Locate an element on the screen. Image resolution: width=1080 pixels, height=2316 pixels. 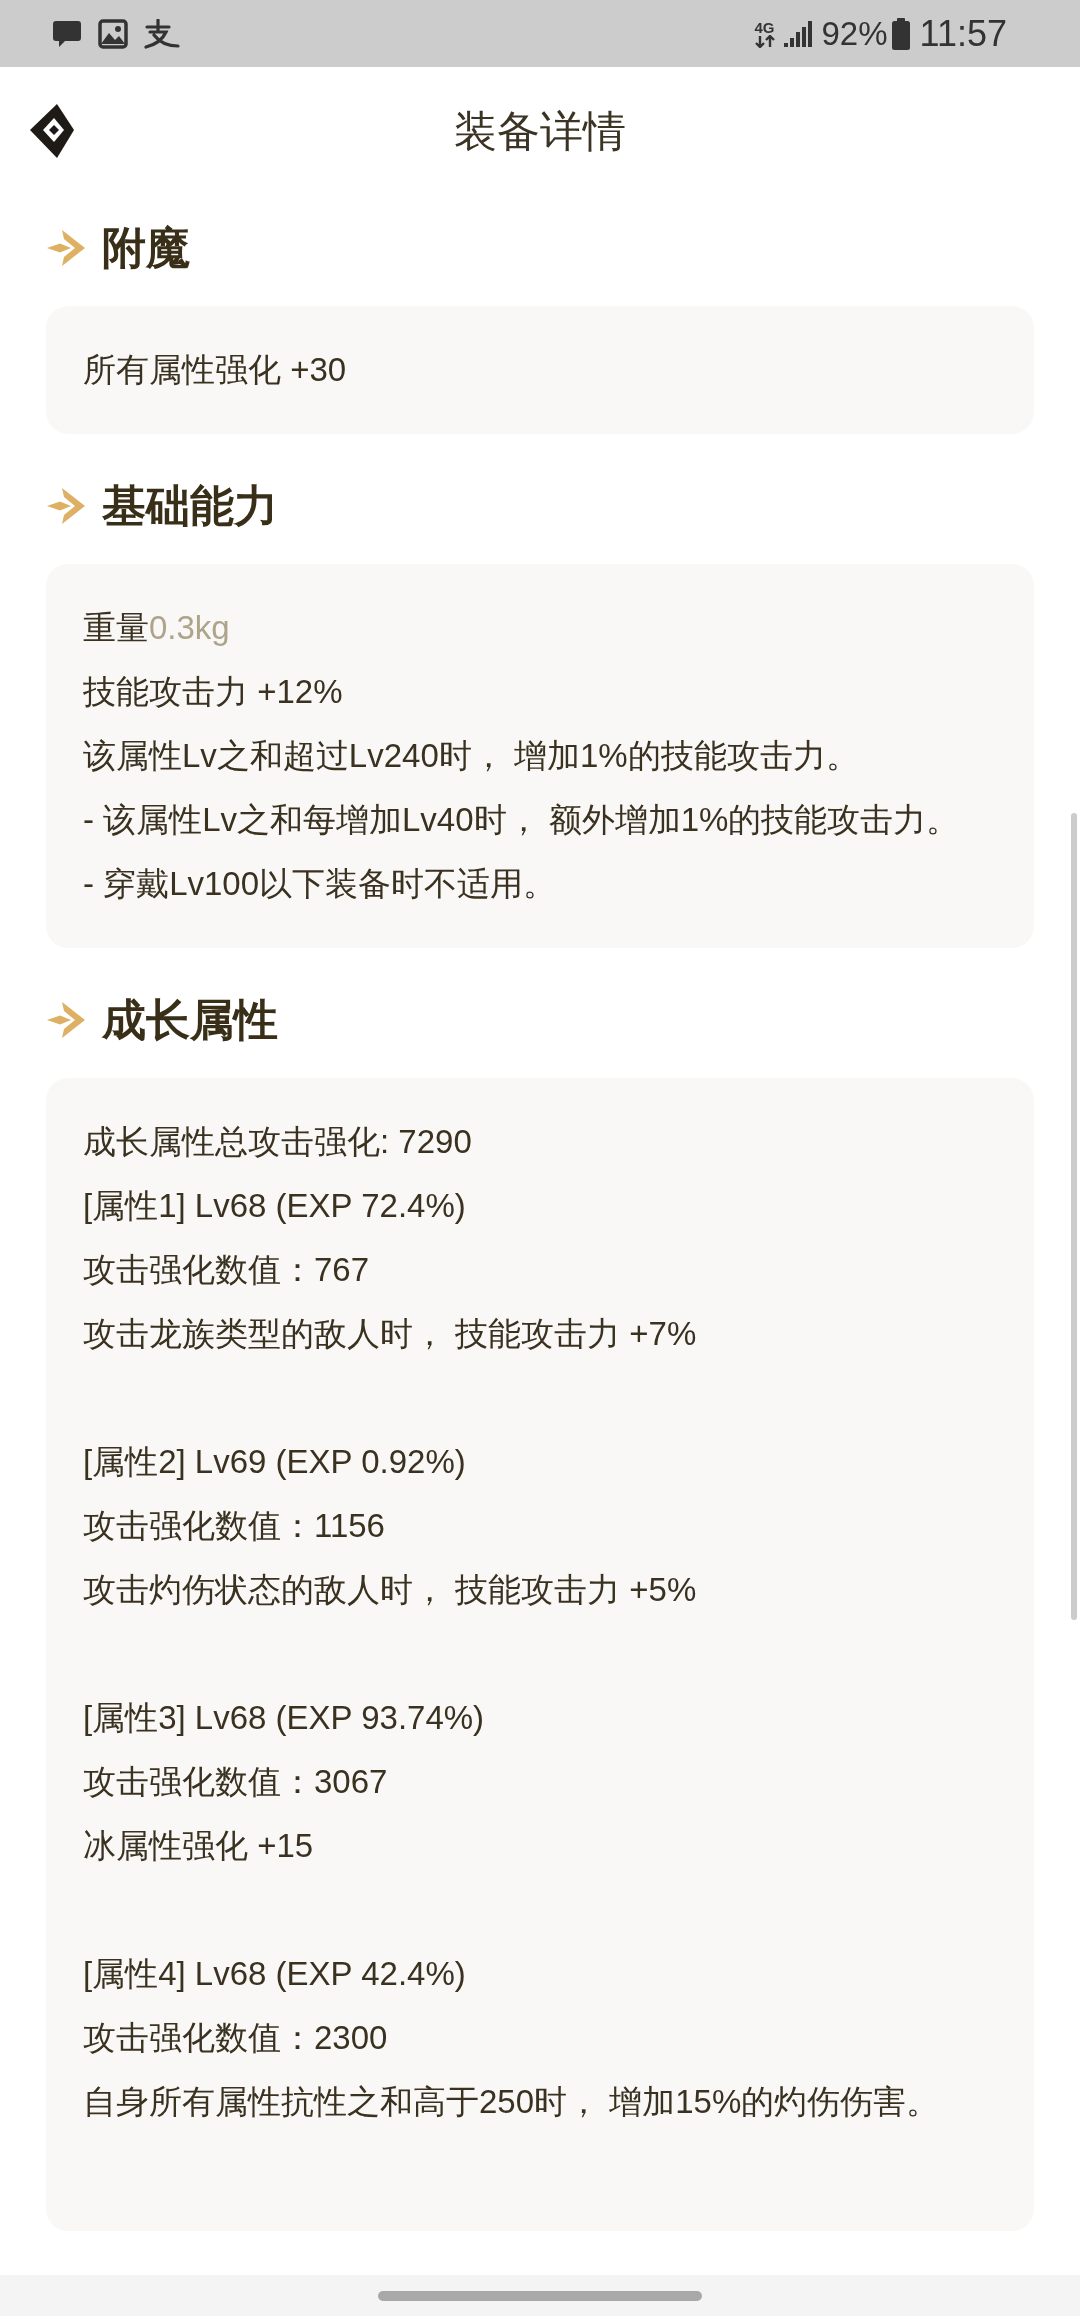
clock-text: 11:57 is located at coordinates (963, 33).